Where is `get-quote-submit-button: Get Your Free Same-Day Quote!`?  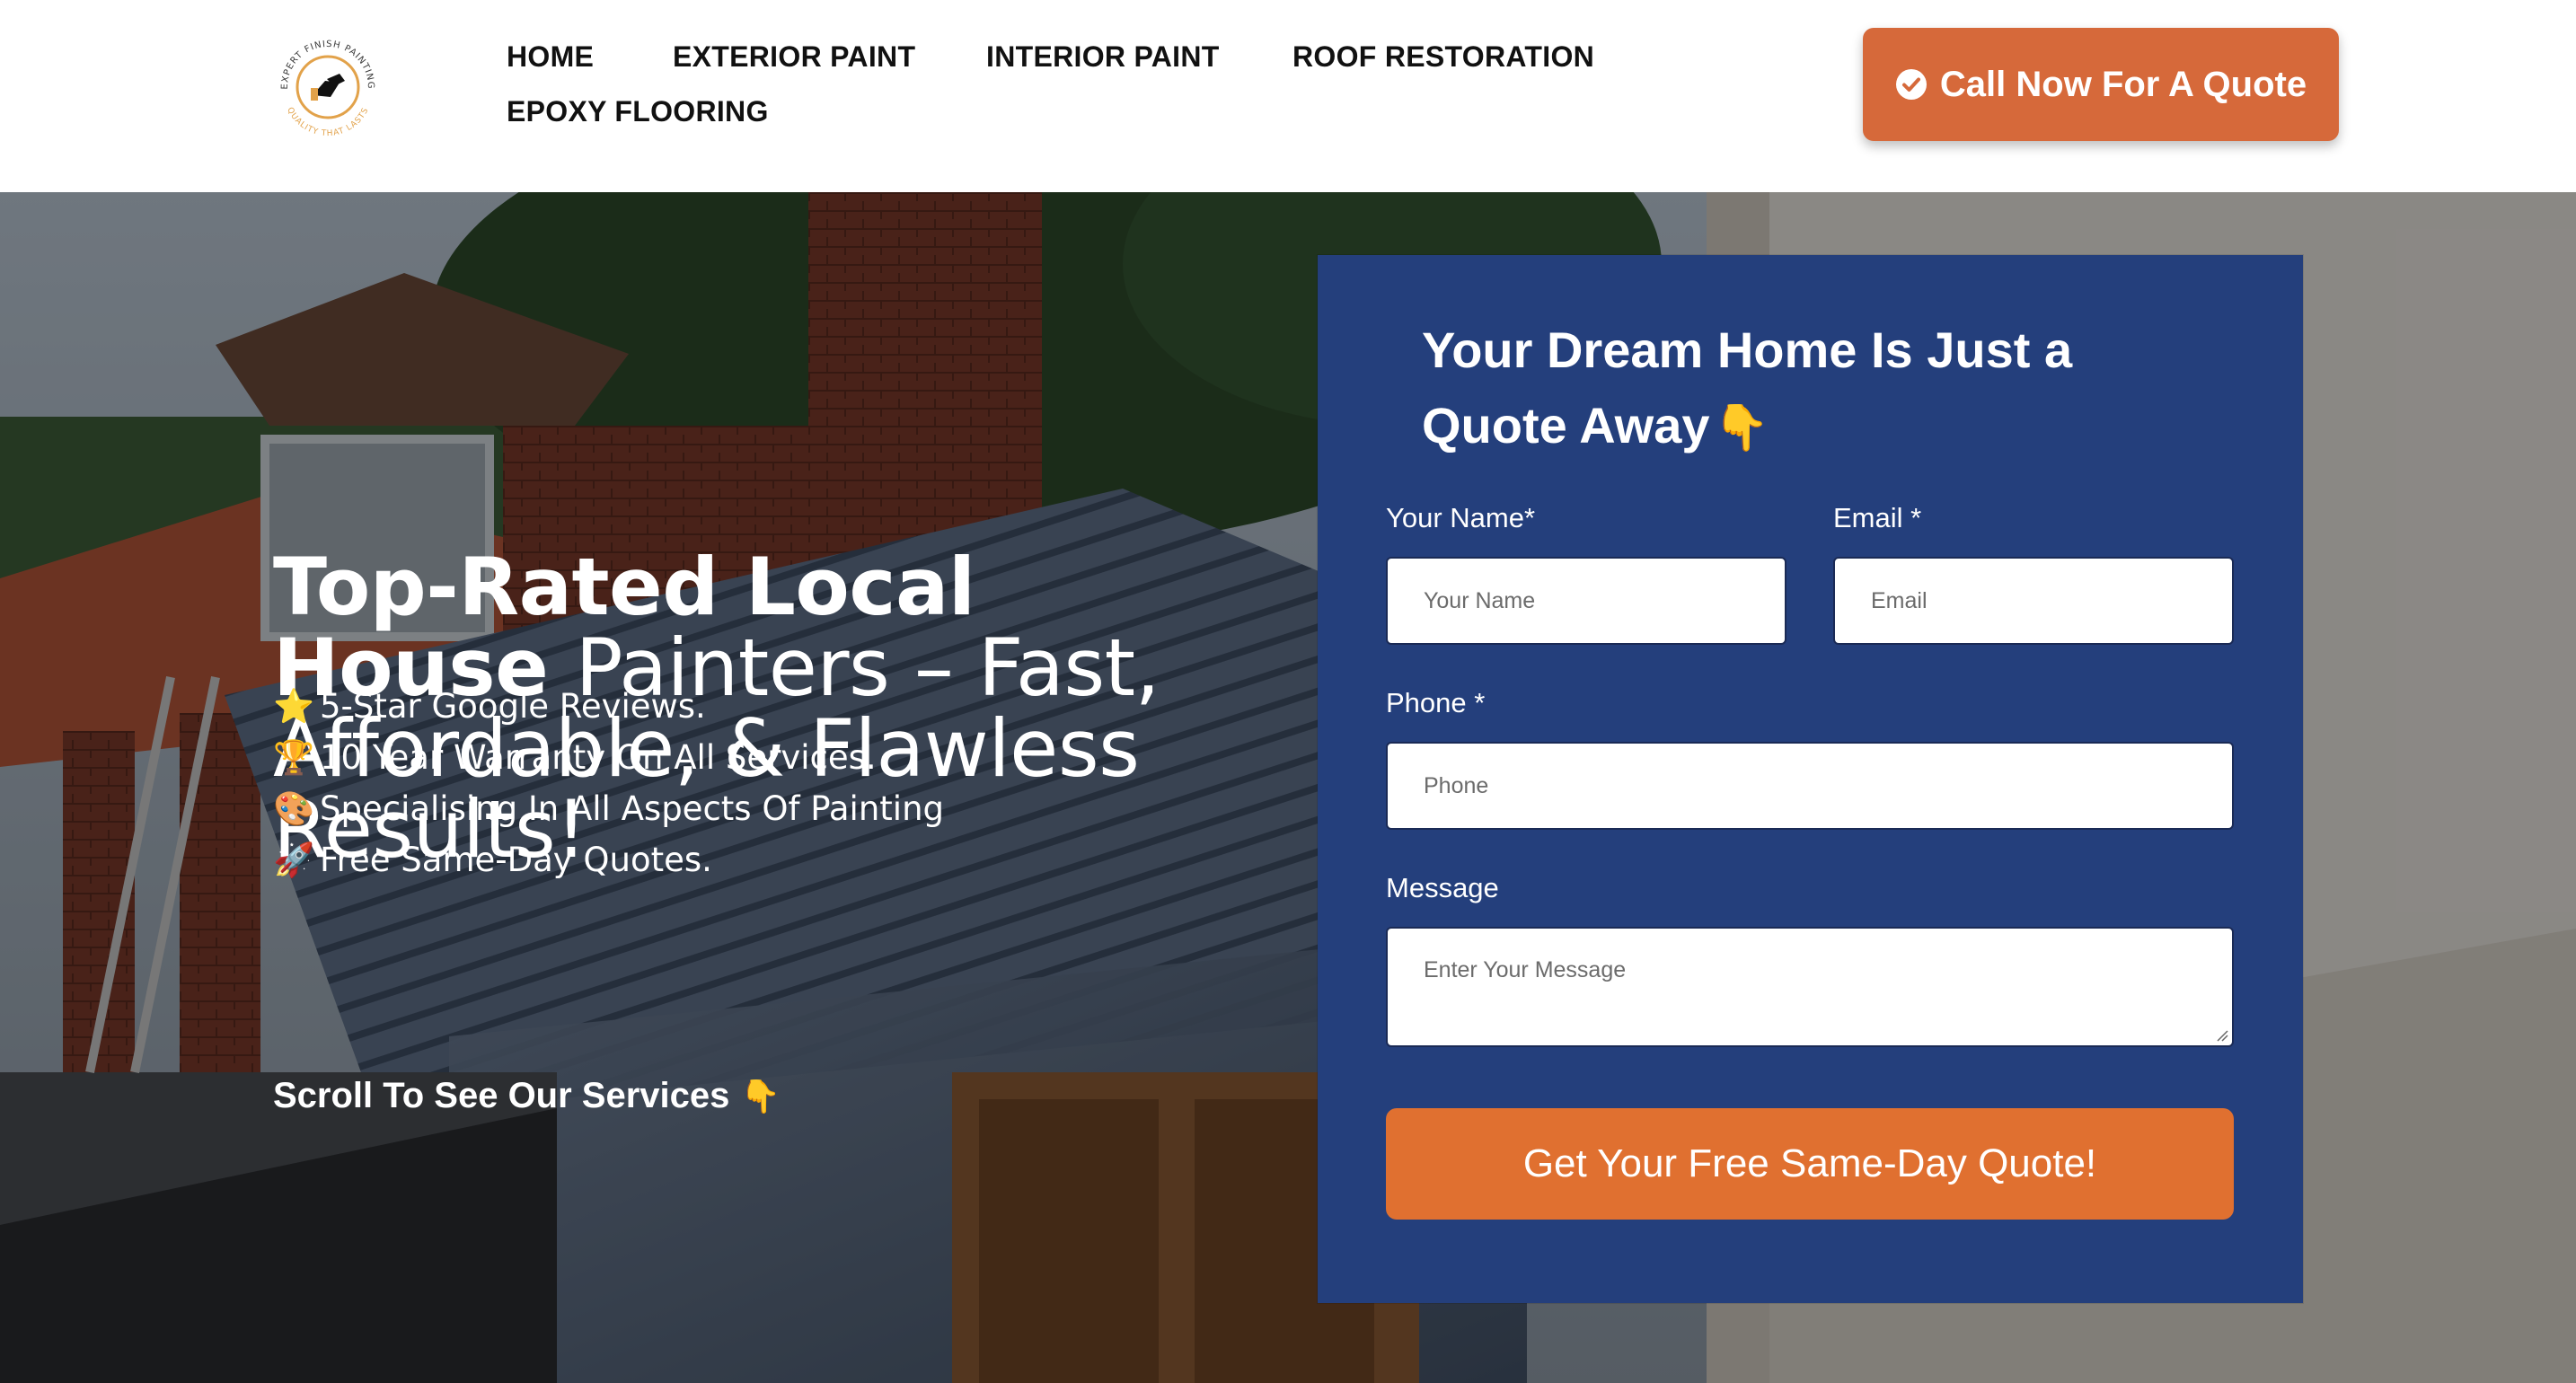 get-quote-submit-button: Get Your Free Same-Day Quote! is located at coordinates (1810, 1164).